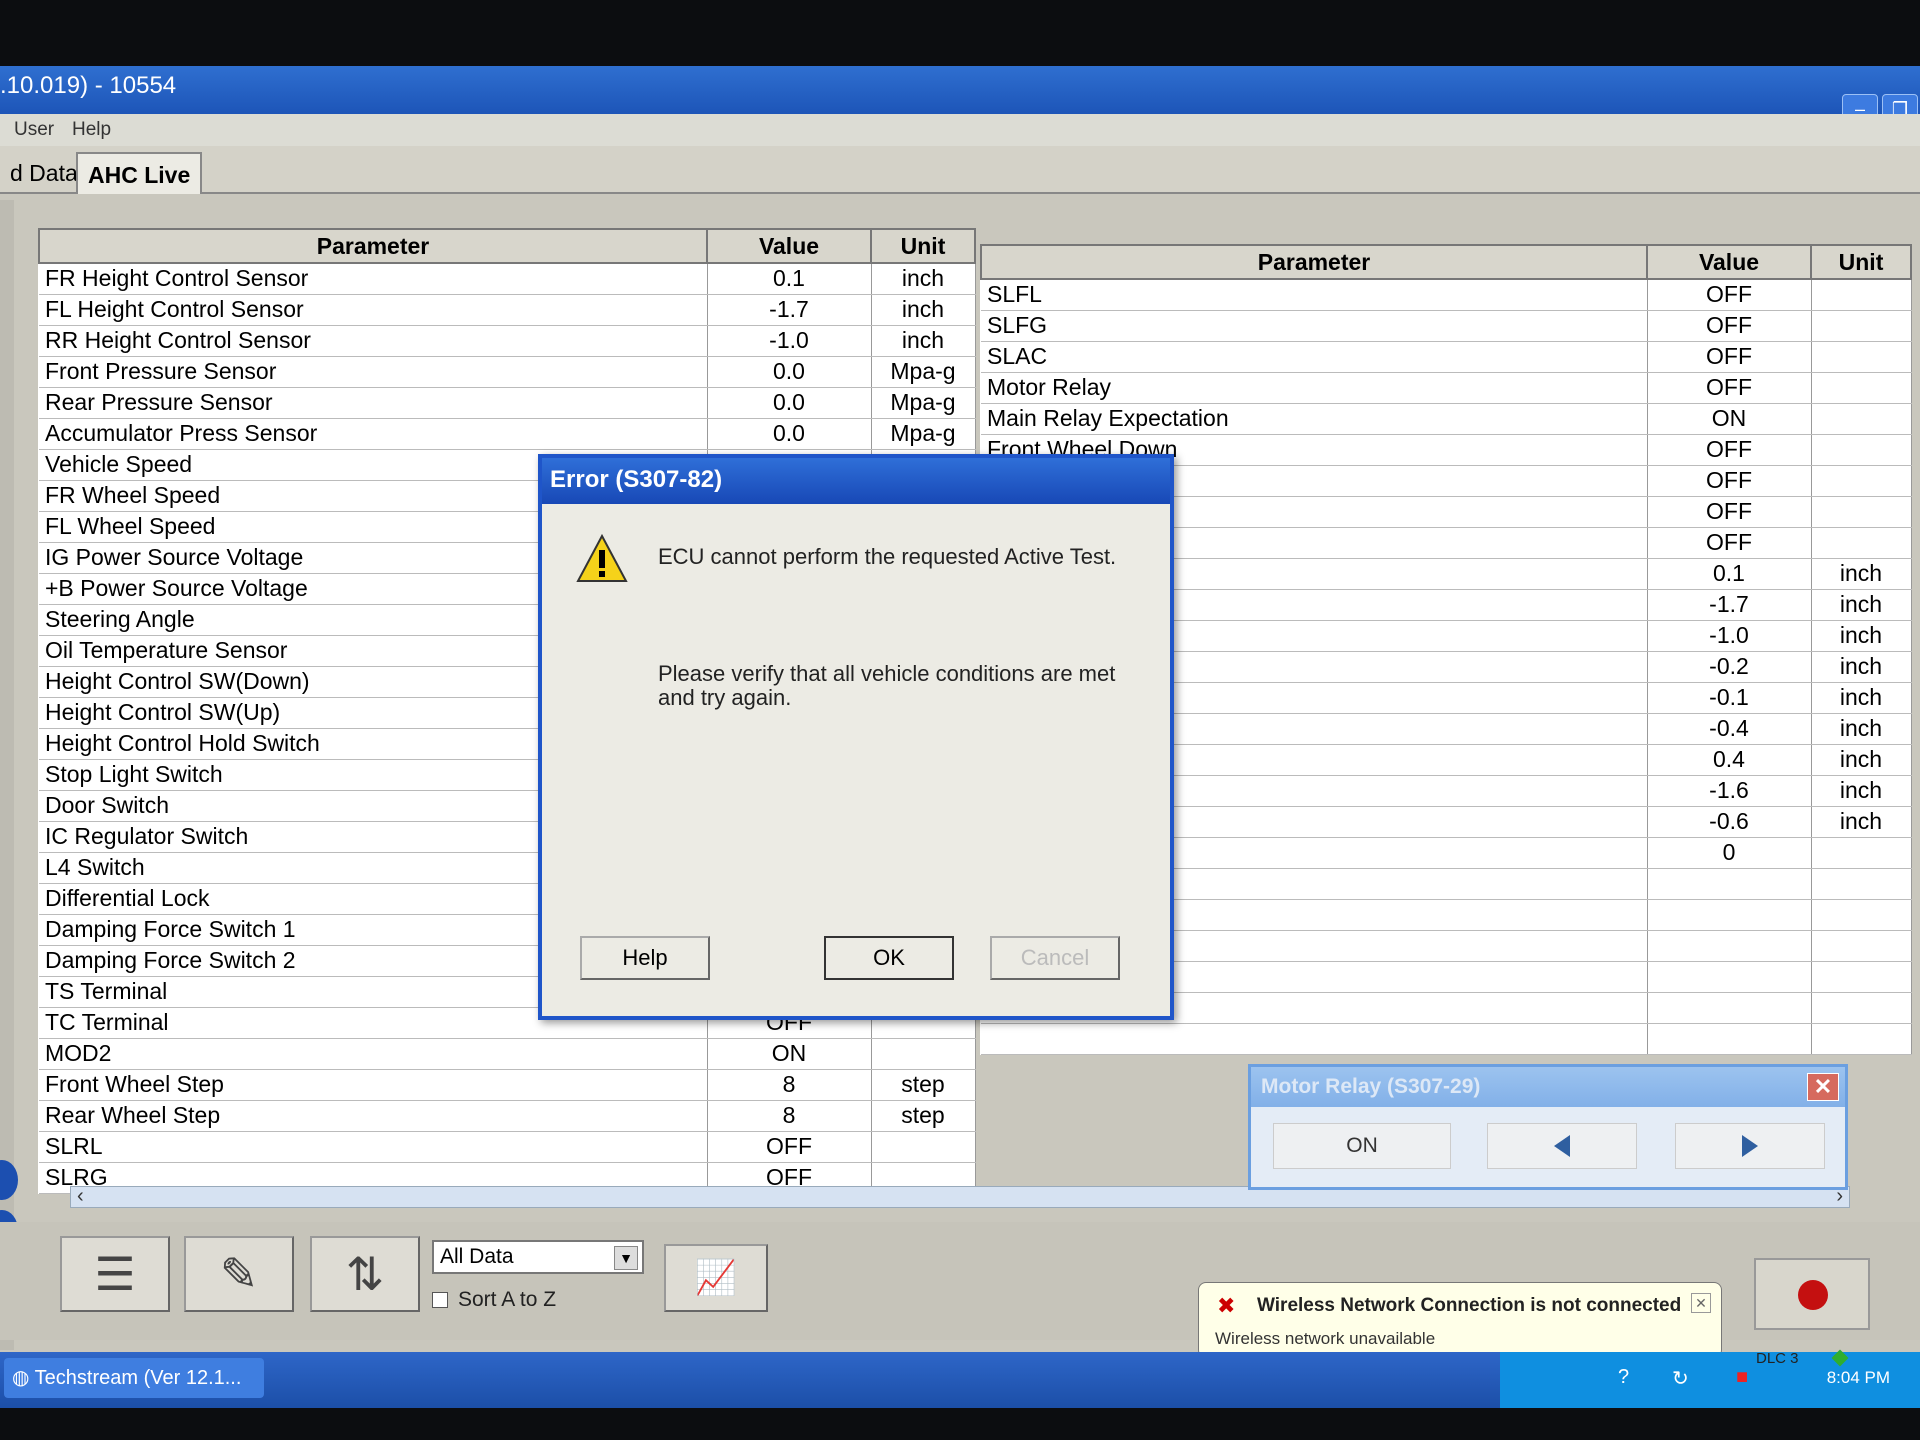 Image resolution: width=1920 pixels, height=1440 pixels. I want to click on table-row: FR Height Control Sensor 0.1 inch, so click(507, 279).